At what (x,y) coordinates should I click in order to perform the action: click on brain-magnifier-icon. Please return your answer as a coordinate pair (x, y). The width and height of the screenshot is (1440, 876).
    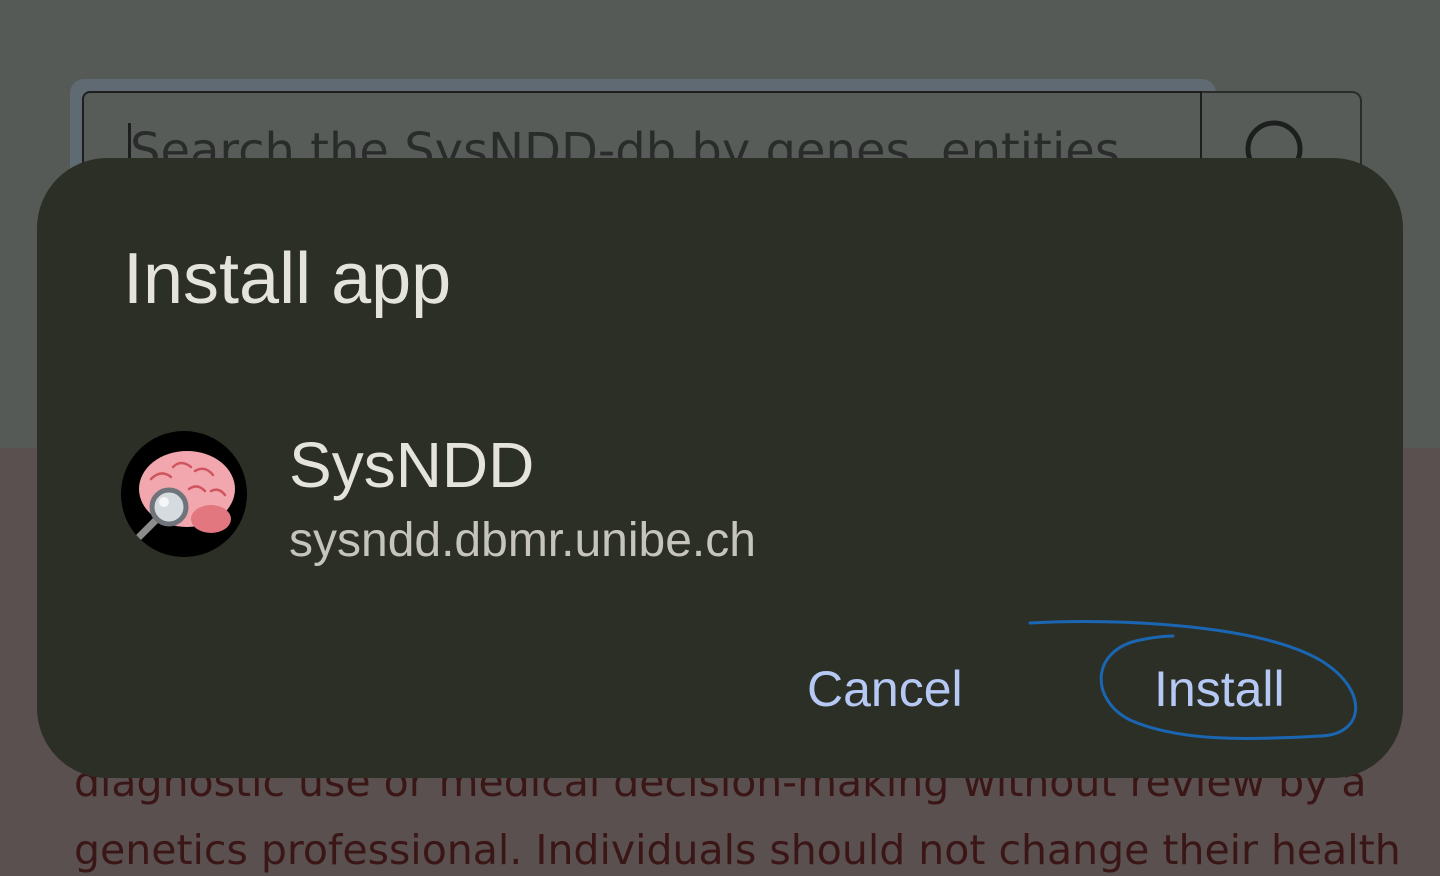
    Looking at the image, I should click on (184, 494).